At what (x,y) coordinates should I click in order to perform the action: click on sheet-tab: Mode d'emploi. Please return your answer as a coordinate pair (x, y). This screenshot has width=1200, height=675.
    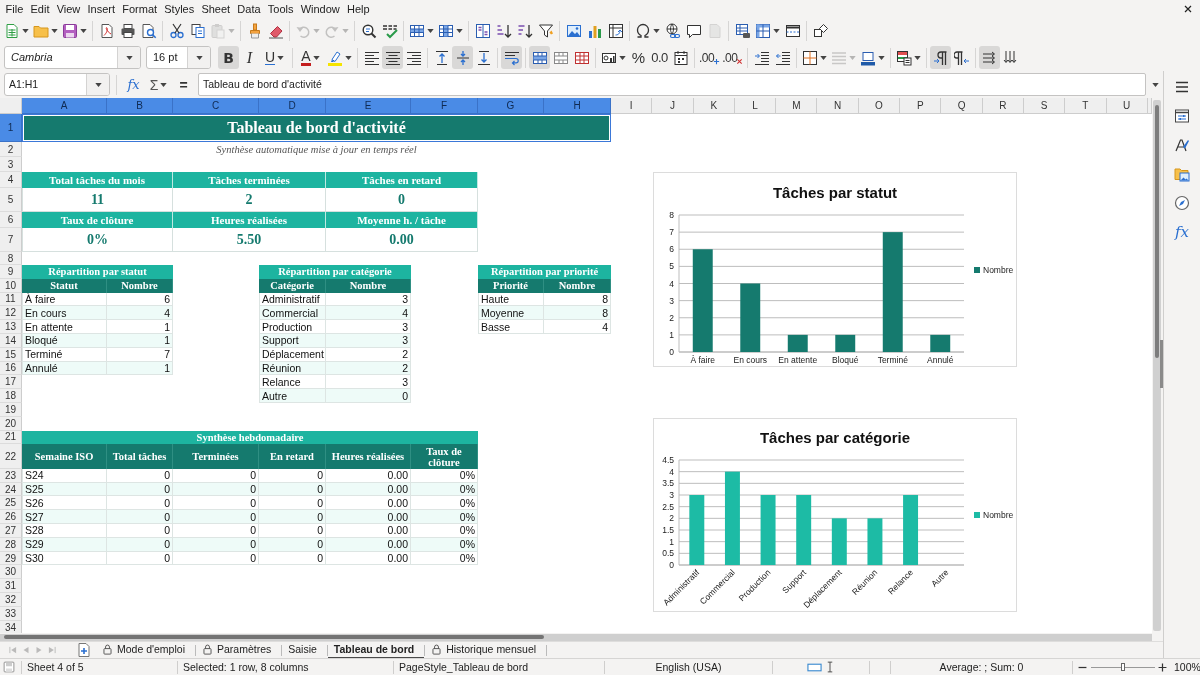
    Looking at the image, I should click on (145, 650).